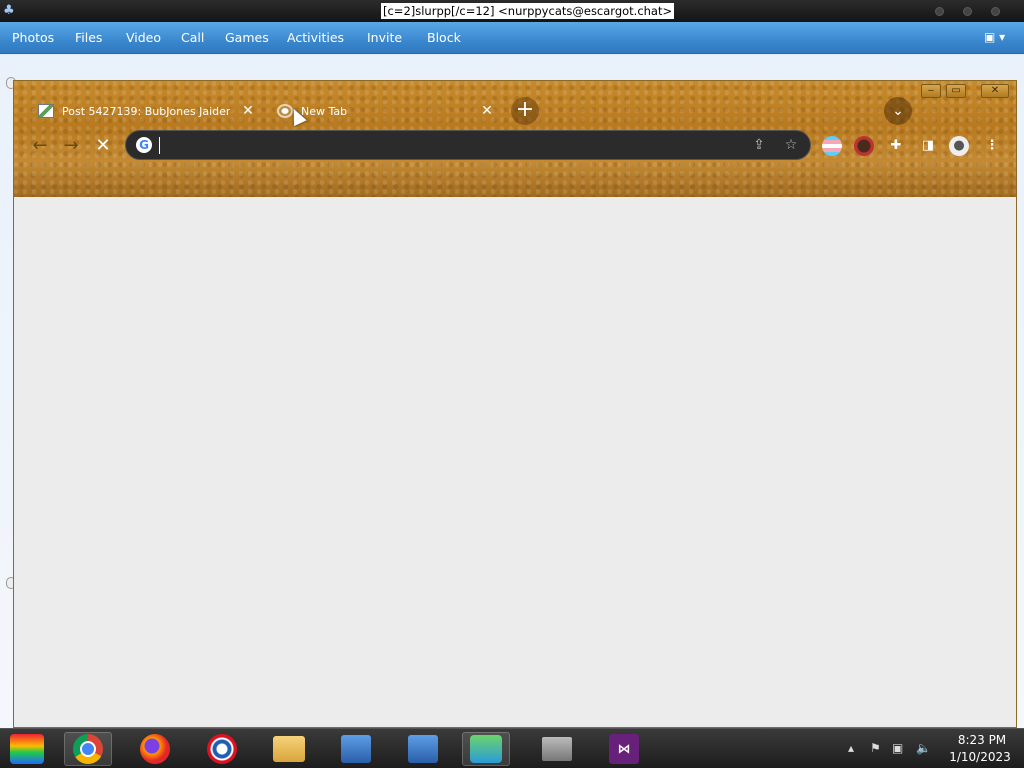 The height and width of the screenshot is (768, 1024). I want to click on pride-flag-extension-icon, so click(832, 146).